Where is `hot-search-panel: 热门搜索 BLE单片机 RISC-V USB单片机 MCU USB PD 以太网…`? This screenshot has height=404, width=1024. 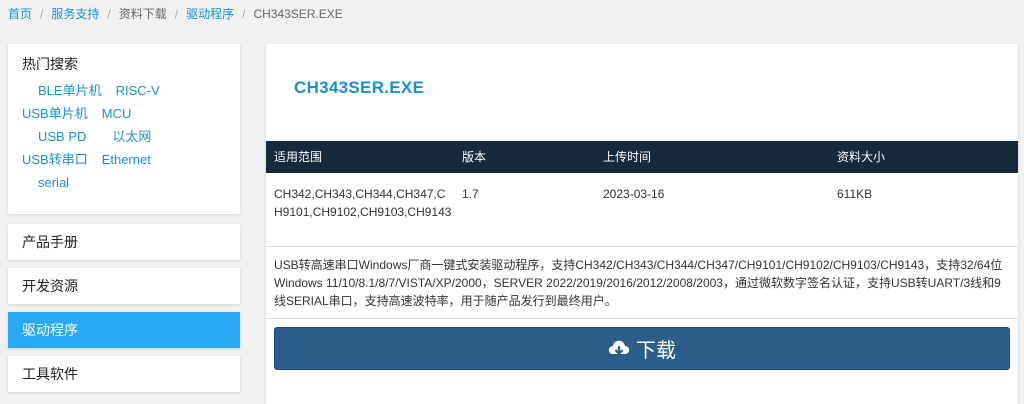
hot-search-panel: 热门搜索 BLE单片机 RISC-V USB单片机 MCU USB PD 以太网… is located at coordinates (124, 129).